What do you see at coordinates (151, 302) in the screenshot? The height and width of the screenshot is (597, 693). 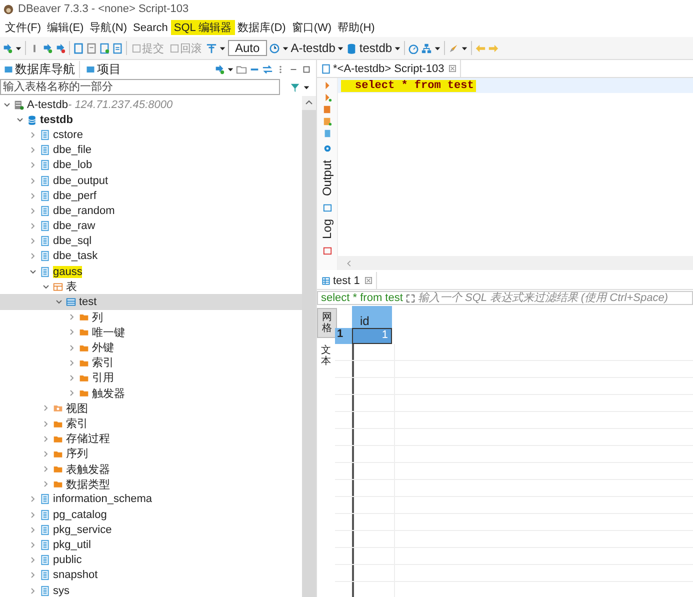 I see `tree-item: test` at bounding box center [151, 302].